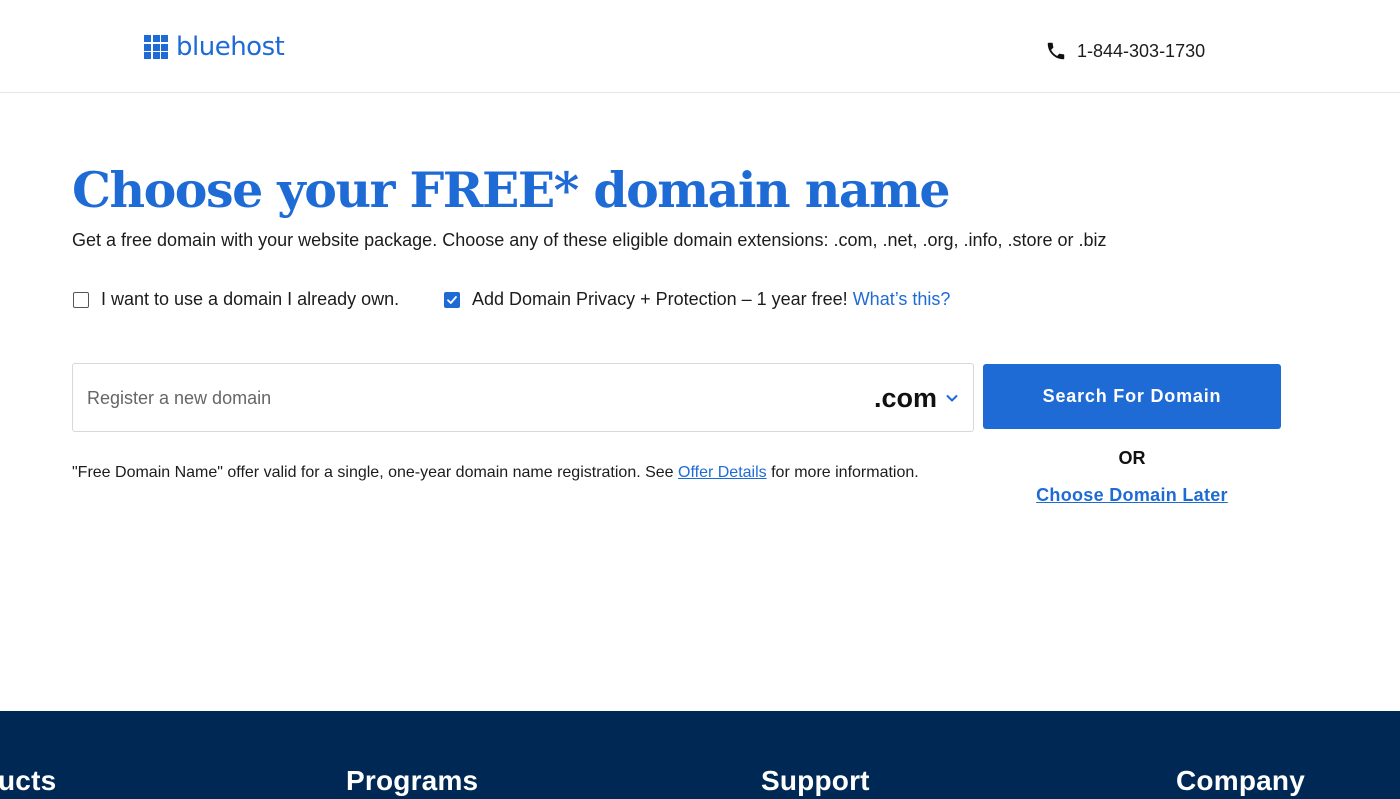 The height and width of the screenshot is (799, 1400). I want to click on own-domain-checkbox, so click(81, 299).